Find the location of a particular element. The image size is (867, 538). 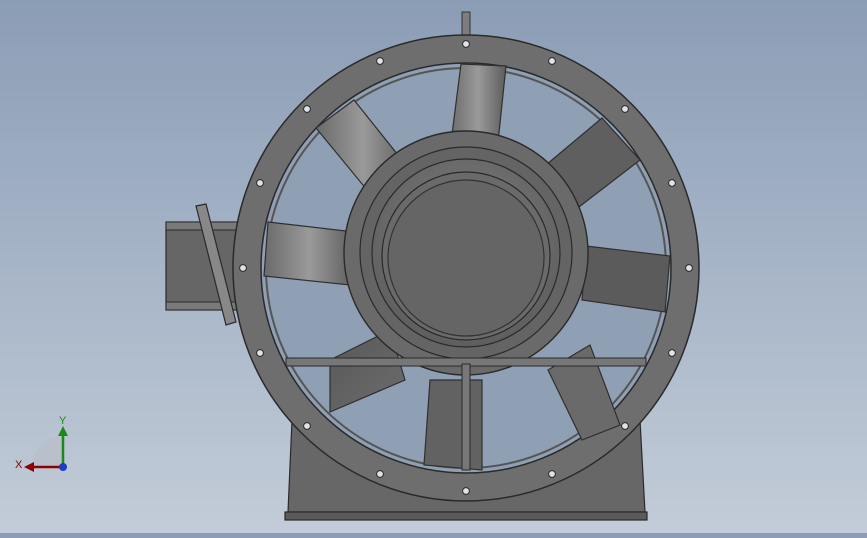

blade-left is located at coordinates (309, 253).